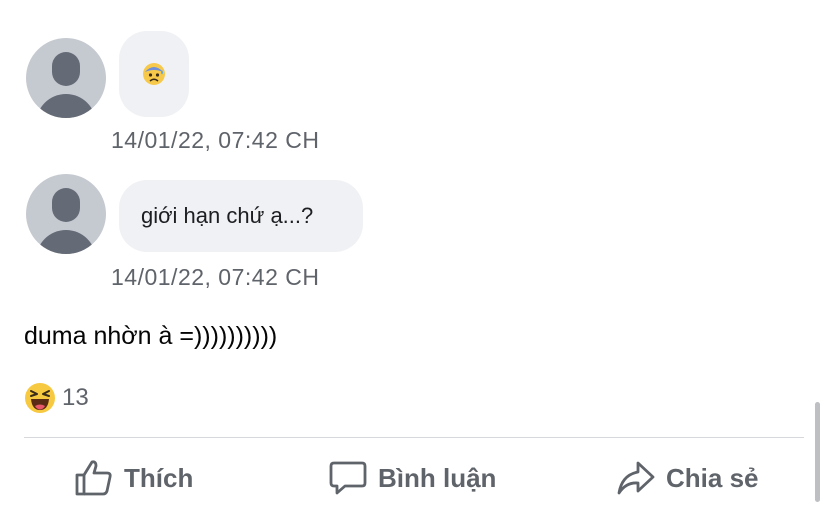 The image size is (828, 510). Describe the element at coordinates (636, 478) in the screenshot. I see `share-arrow-icon` at that location.